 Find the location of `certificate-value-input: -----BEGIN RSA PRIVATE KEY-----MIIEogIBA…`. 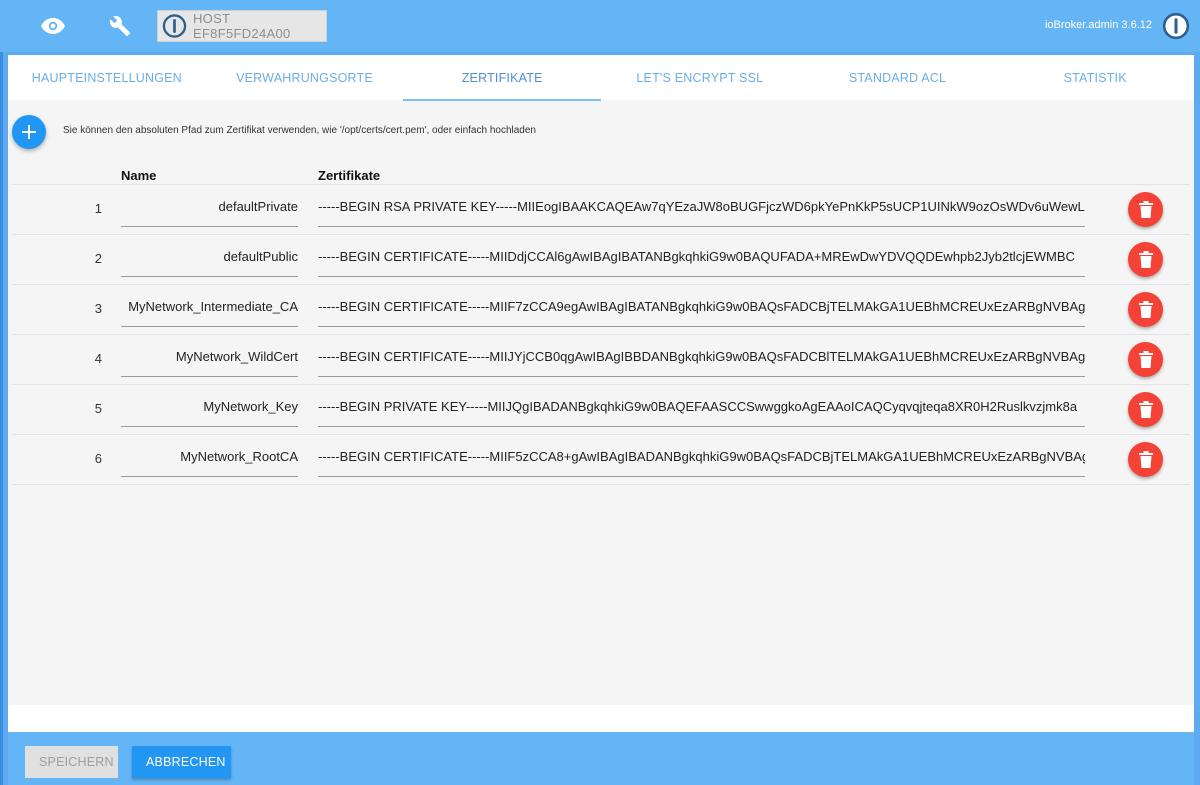

certificate-value-input: -----BEGIN RSA PRIVATE KEY-----MIIEogIBA… is located at coordinates (701, 211).